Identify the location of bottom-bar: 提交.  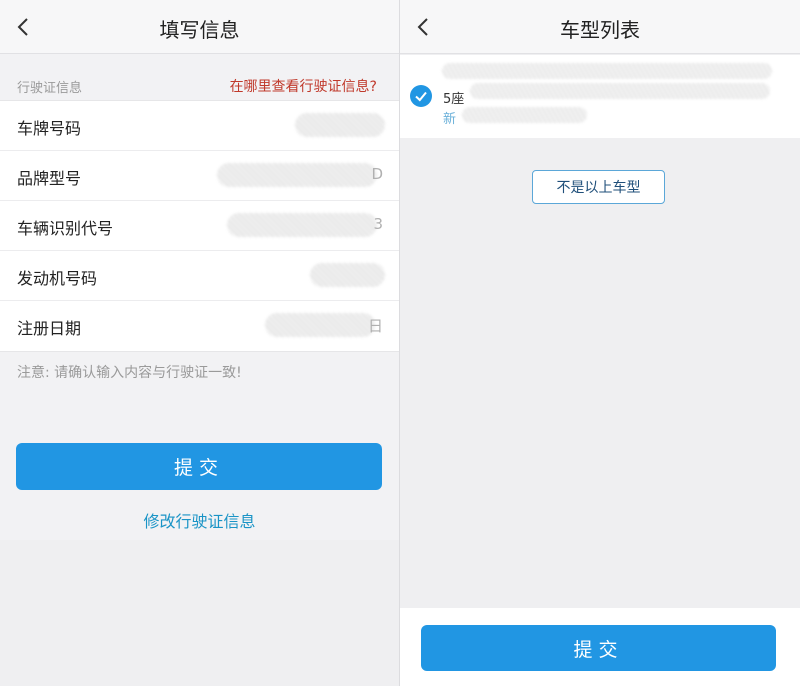
(600, 647).